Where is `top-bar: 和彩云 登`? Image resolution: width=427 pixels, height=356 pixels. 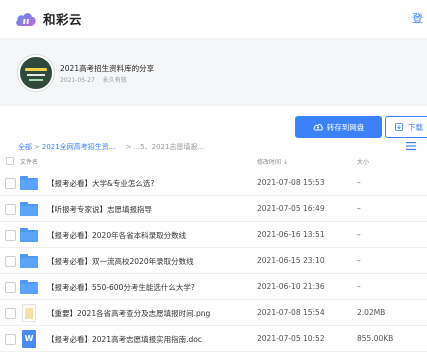
top-bar: 和彩云 登 is located at coordinates (213, 19).